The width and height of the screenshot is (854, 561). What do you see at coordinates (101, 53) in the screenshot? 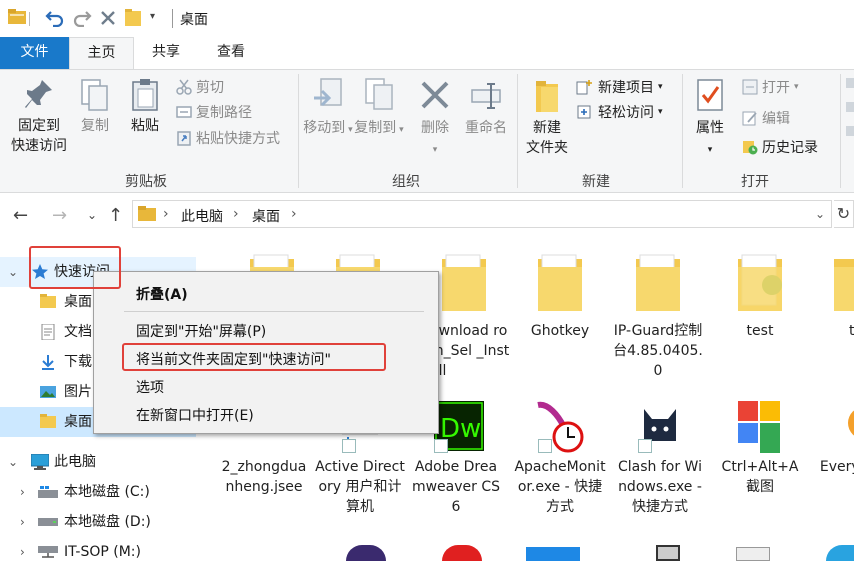
I see `tab-home: 主页` at bounding box center [101, 53].